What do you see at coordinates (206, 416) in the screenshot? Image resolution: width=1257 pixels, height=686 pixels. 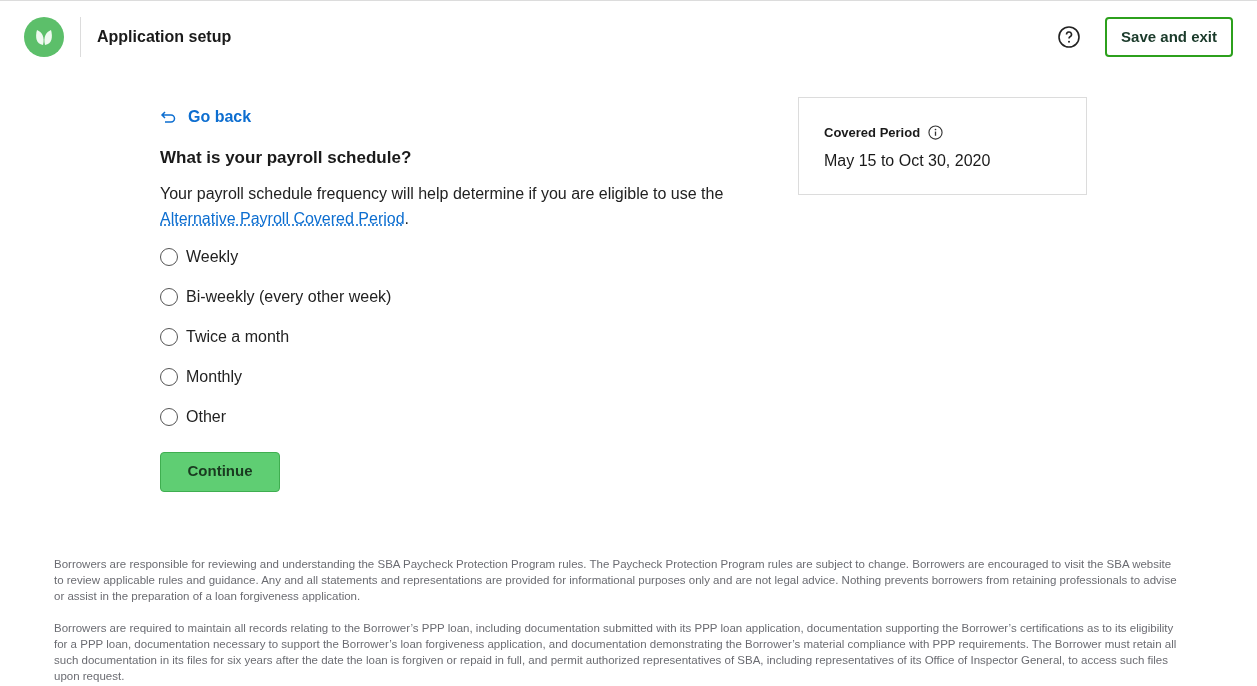 I see `option-label: Other` at bounding box center [206, 416].